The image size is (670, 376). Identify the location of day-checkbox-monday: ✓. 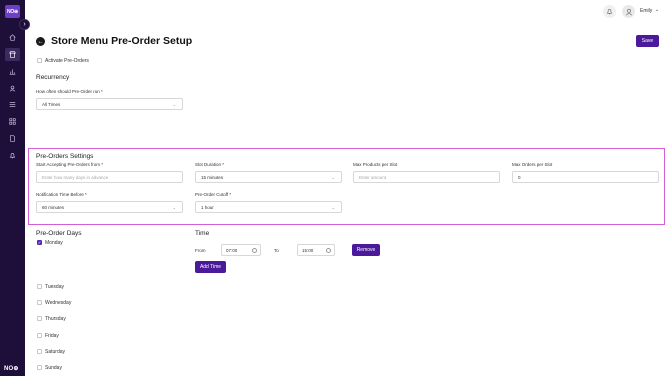
(39, 242).